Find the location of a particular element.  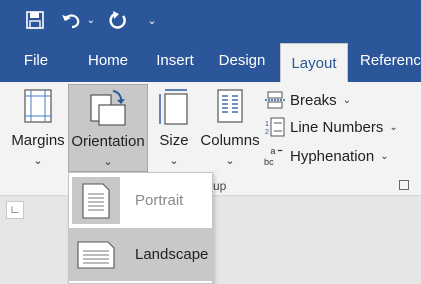

landscape-label: Landscape is located at coordinates (172, 254).